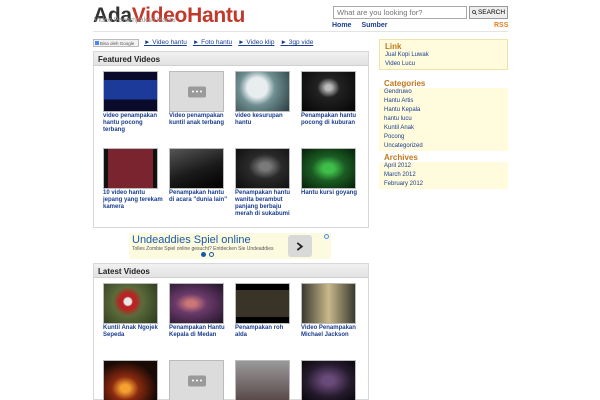  What do you see at coordinates (446, 119) in the screenshot?
I see `category-item: hantu lucu` at bounding box center [446, 119].